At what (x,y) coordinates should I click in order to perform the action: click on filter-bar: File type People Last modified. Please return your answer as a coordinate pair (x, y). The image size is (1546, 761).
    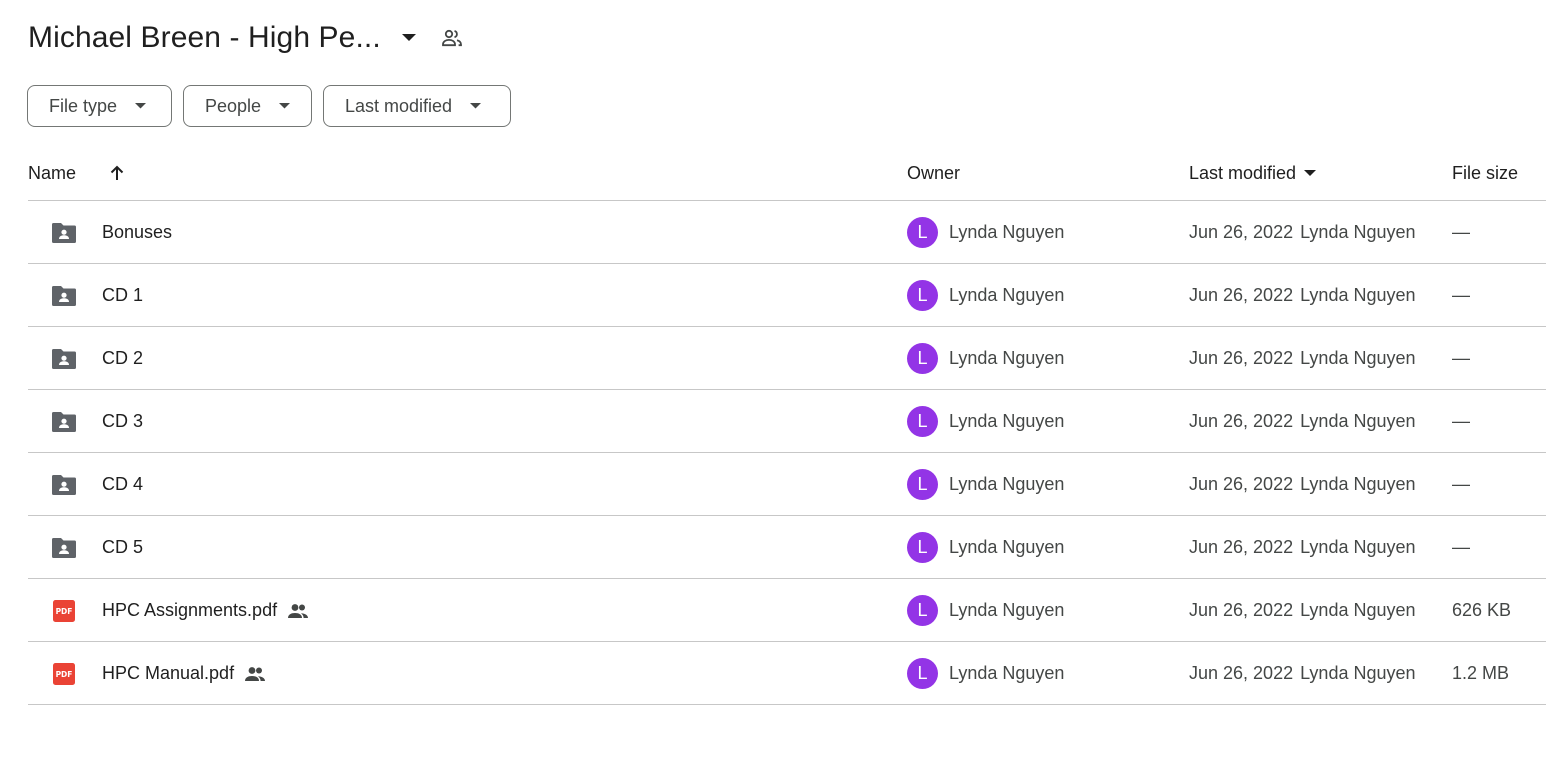
    Looking at the image, I should click on (269, 106).